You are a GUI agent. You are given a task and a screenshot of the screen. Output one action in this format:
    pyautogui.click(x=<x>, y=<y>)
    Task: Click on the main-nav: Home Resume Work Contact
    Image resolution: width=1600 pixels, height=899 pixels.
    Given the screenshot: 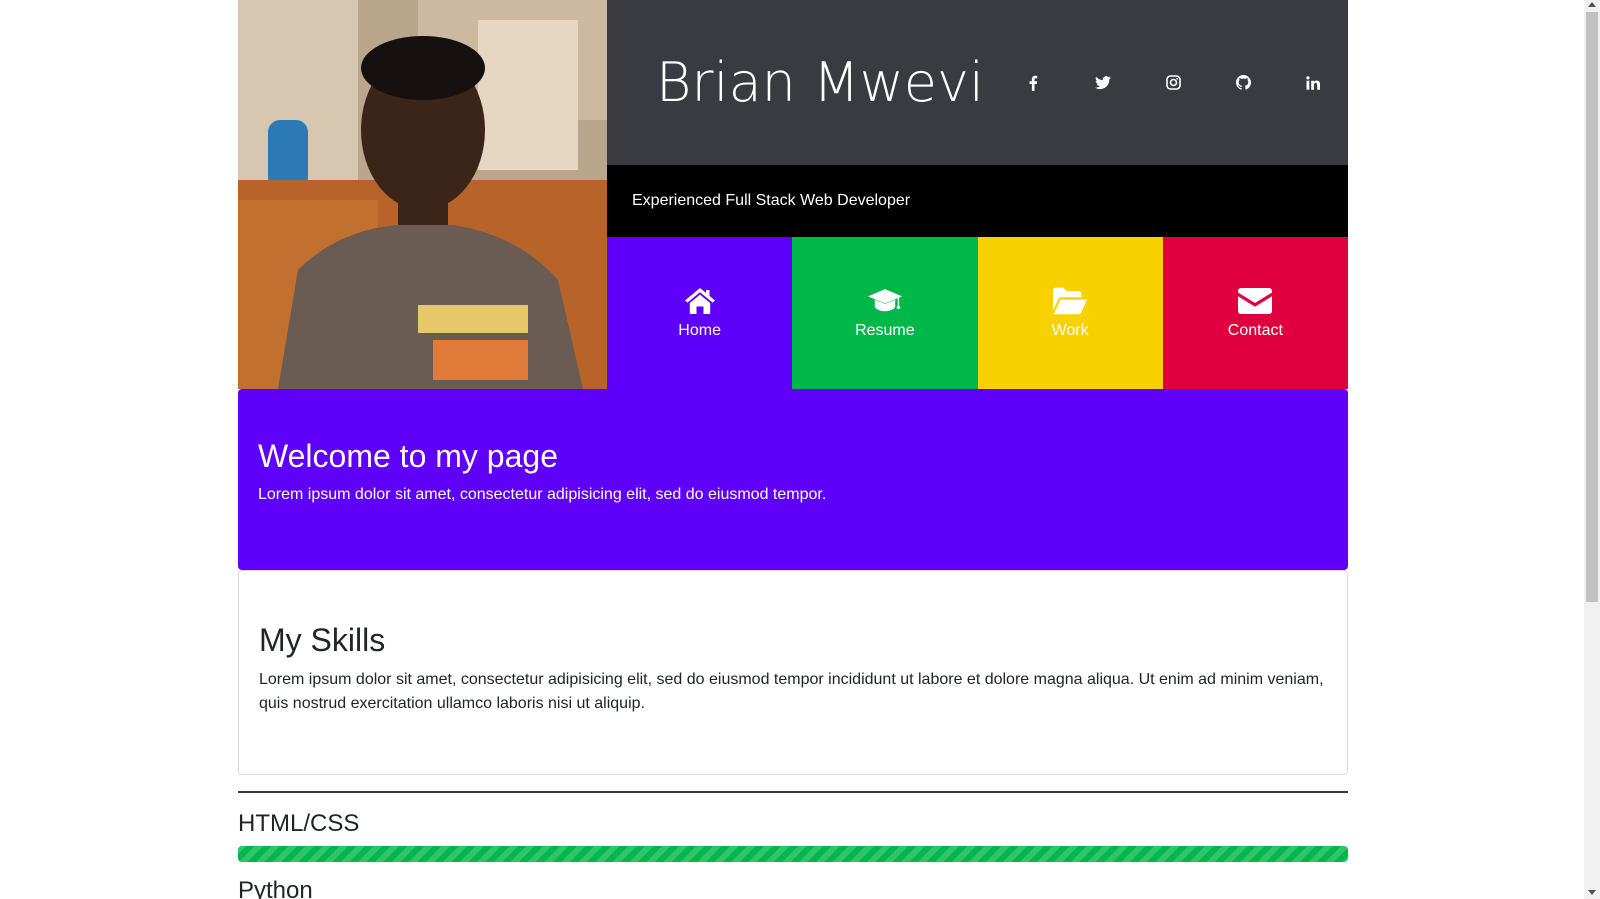 What is the action you would take?
    pyautogui.click(x=977, y=313)
    